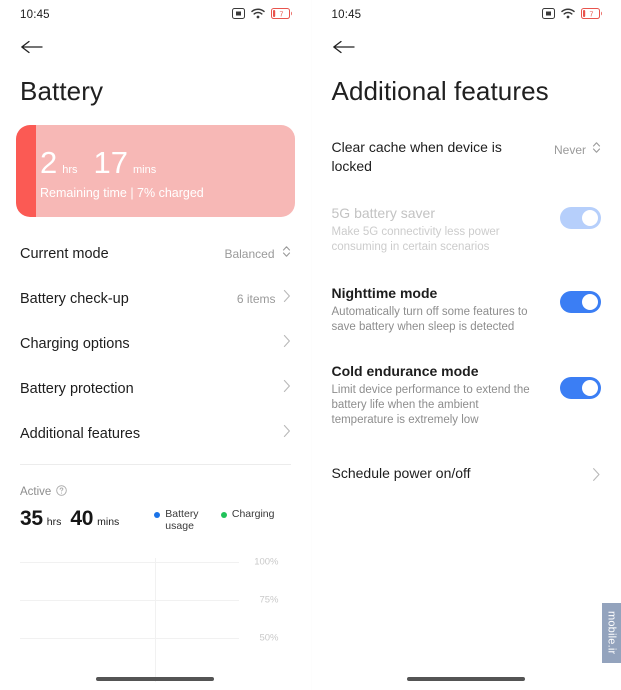 The height and width of the screenshot is (690, 621). What do you see at coordinates (155, 388) in the screenshot?
I see `list-item-battery-protection: Battery protection` at bounding box center [155, 388].